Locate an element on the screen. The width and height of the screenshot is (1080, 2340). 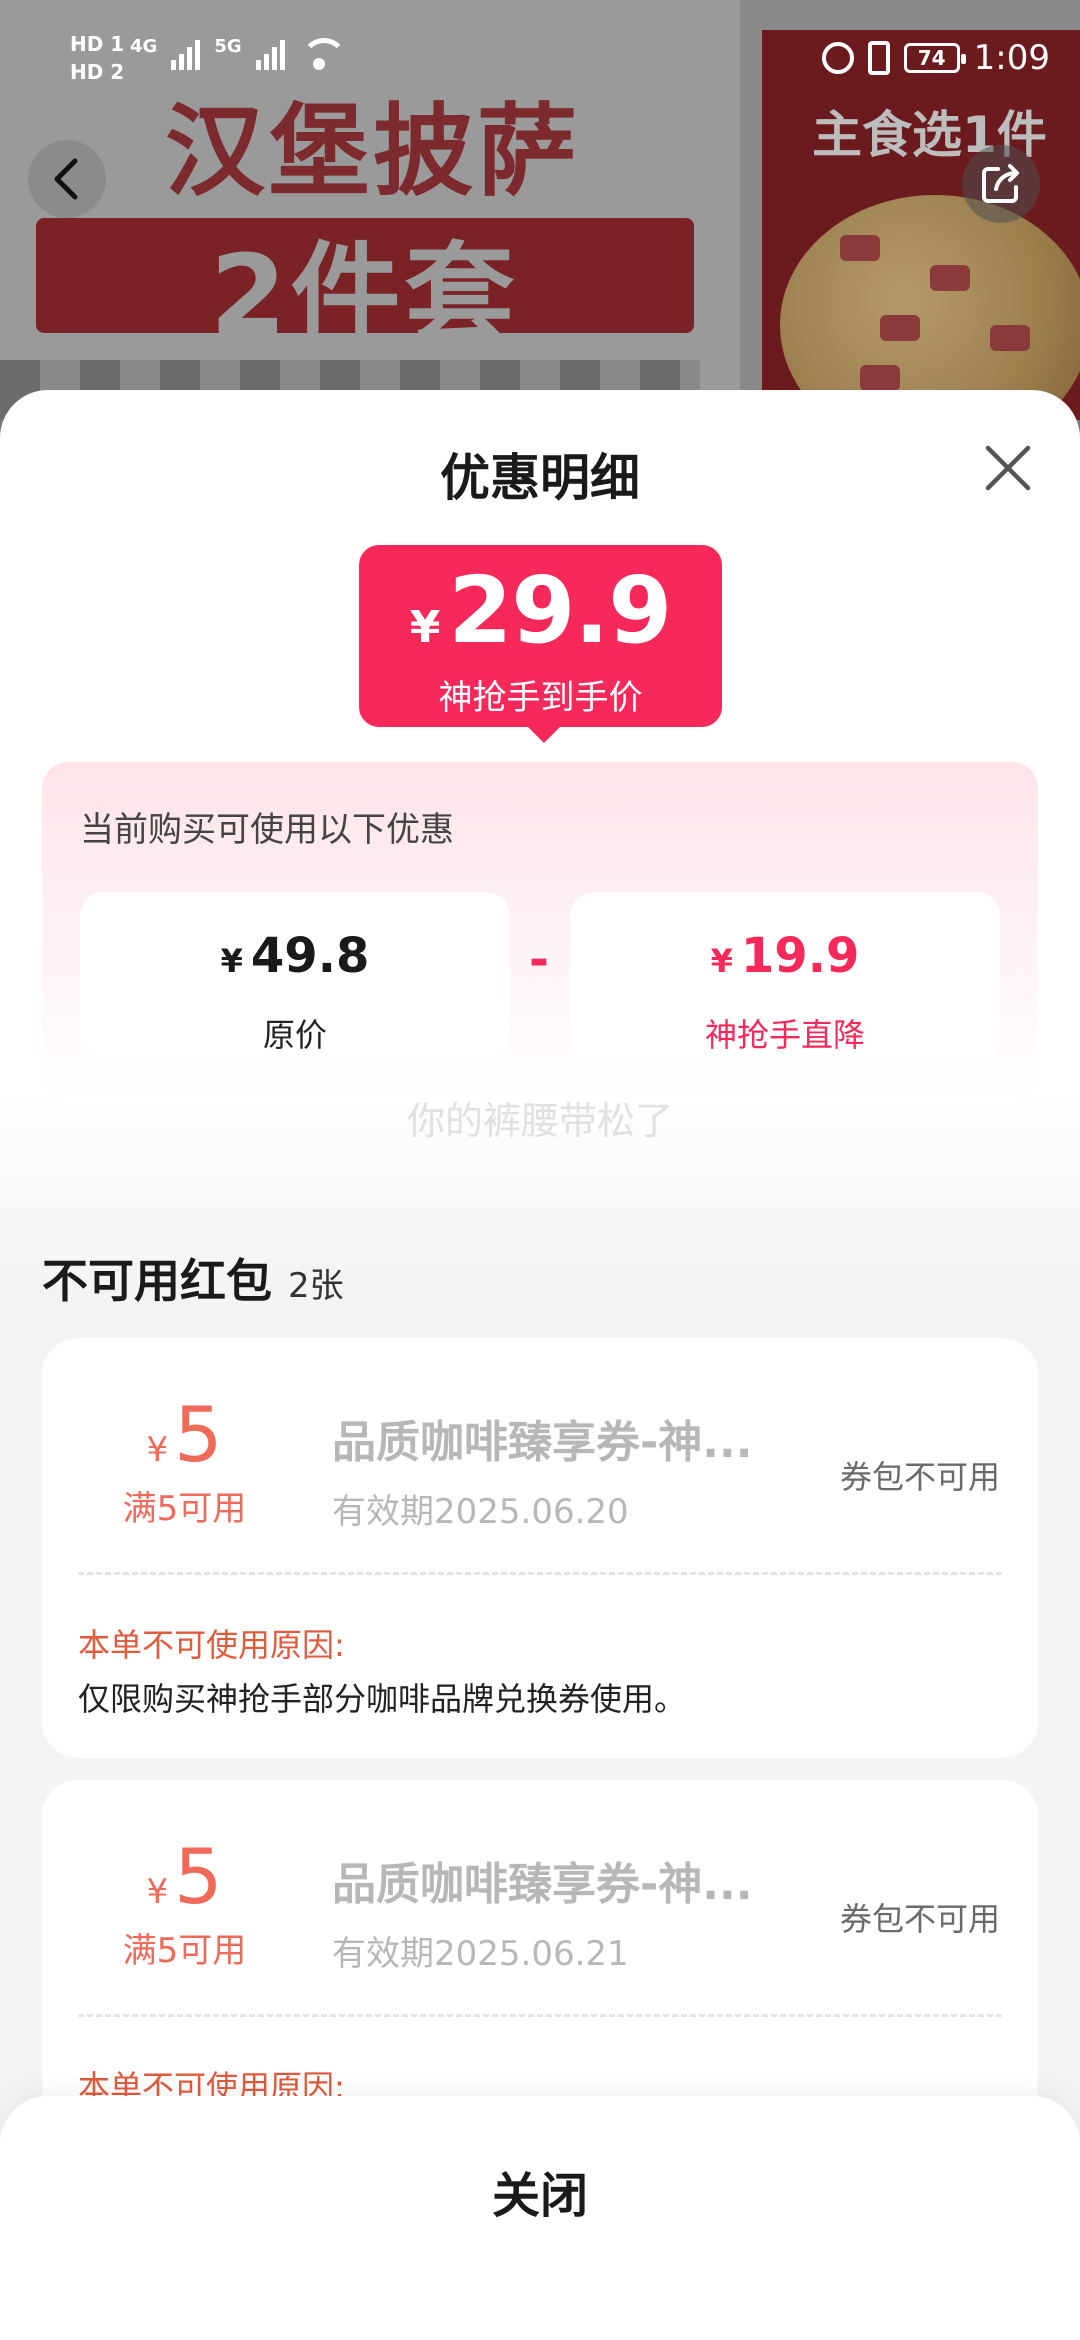
reduction-label: 神抢手直降 is located at coordinates (784, 1035).